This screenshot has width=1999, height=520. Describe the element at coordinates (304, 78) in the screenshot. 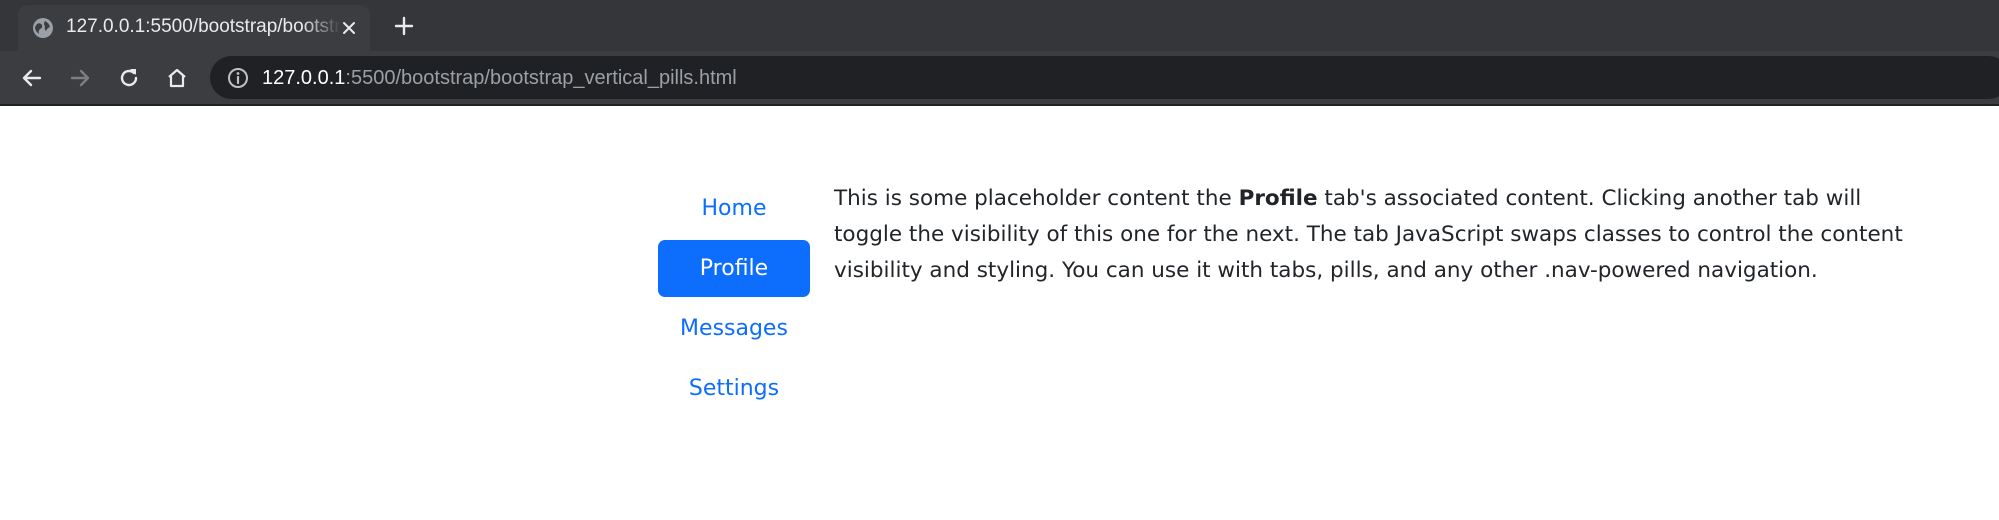

I see `url-host: 127.0.0.1` at that location.